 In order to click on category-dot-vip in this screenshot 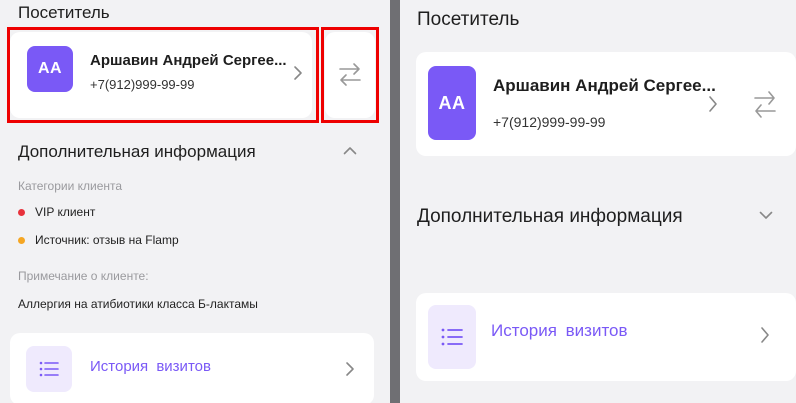, I will do `click(21, 212)`.